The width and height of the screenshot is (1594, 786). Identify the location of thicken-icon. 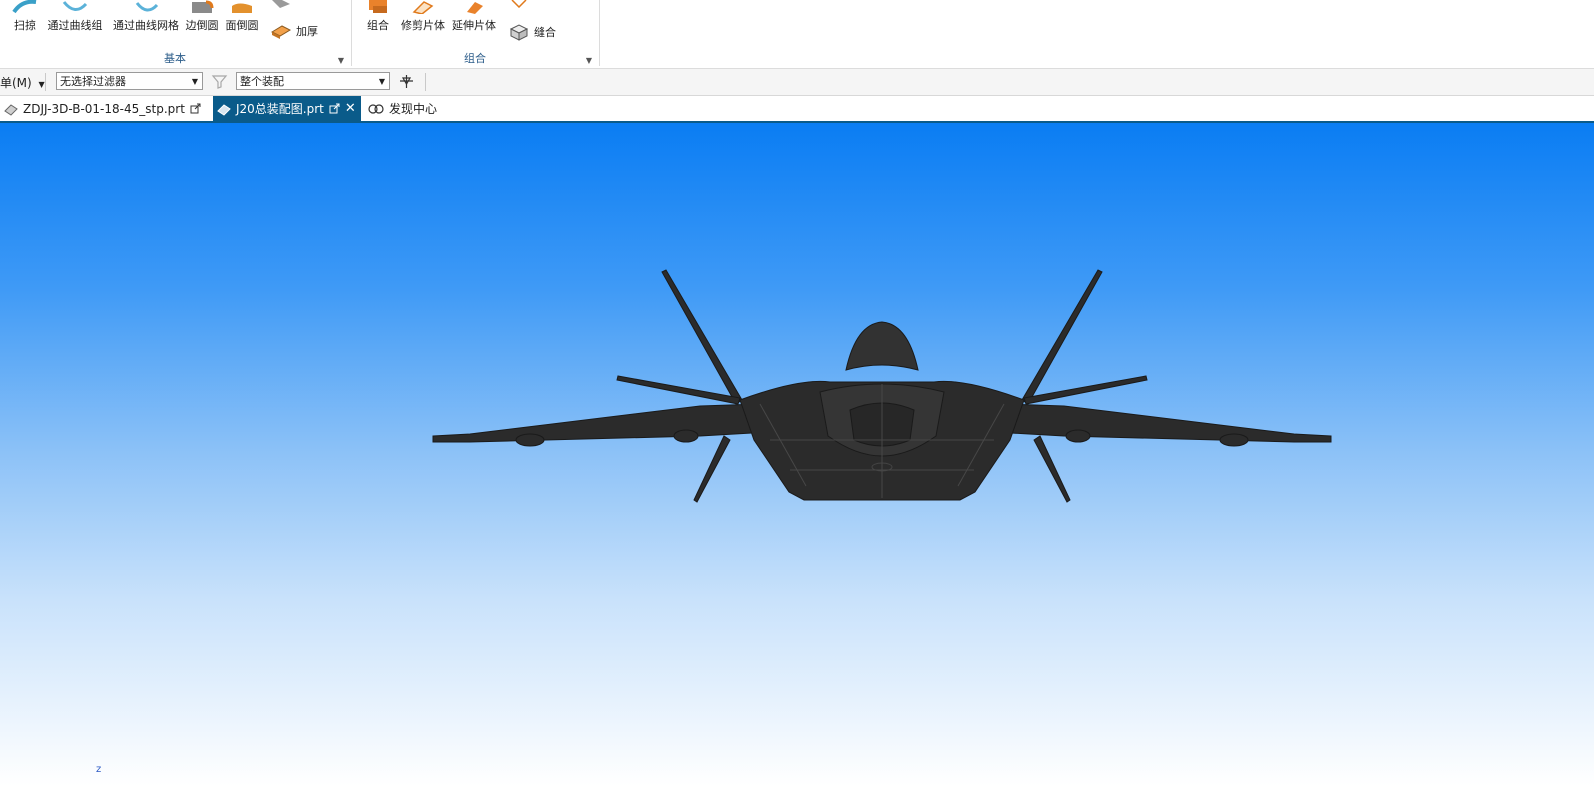
(281, 32).